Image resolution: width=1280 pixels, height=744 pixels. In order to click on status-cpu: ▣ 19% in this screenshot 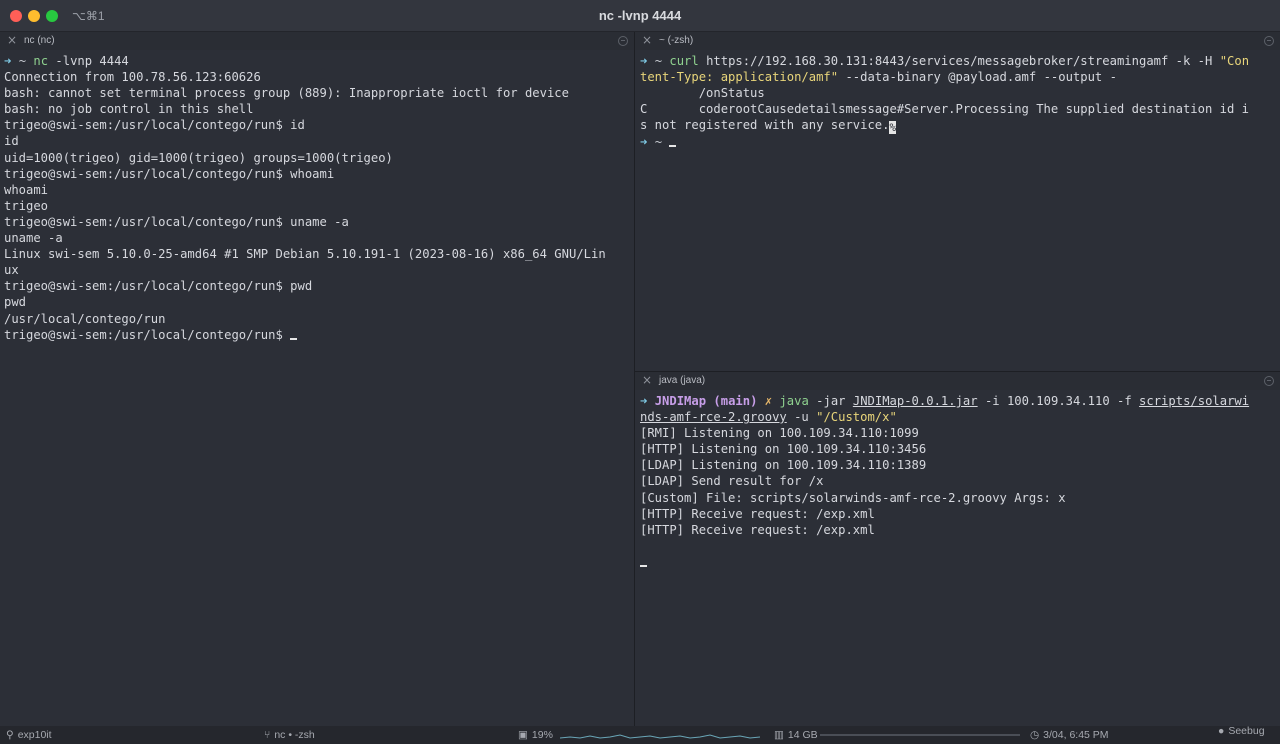, I will do `click(535, 735)`.